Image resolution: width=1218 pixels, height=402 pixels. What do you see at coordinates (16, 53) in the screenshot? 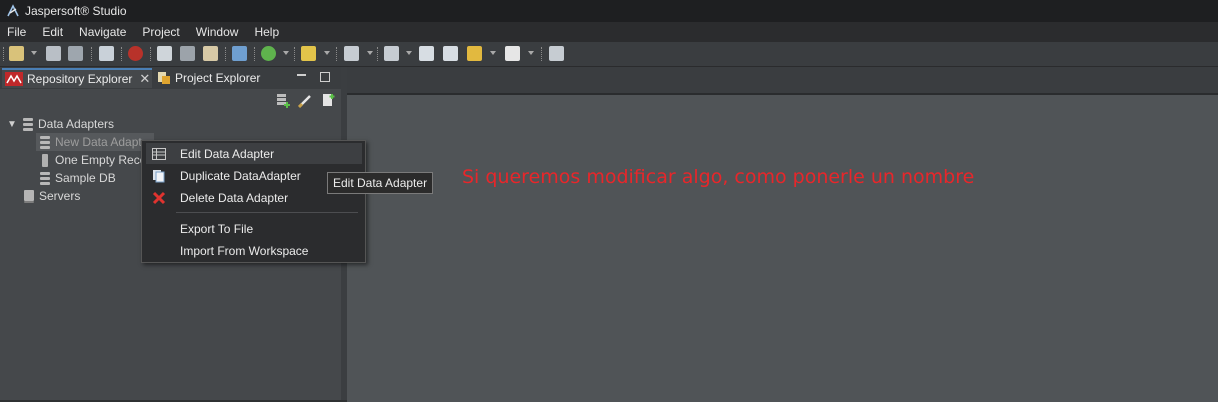
I see `new-icon` at bounding box center [16, 53].